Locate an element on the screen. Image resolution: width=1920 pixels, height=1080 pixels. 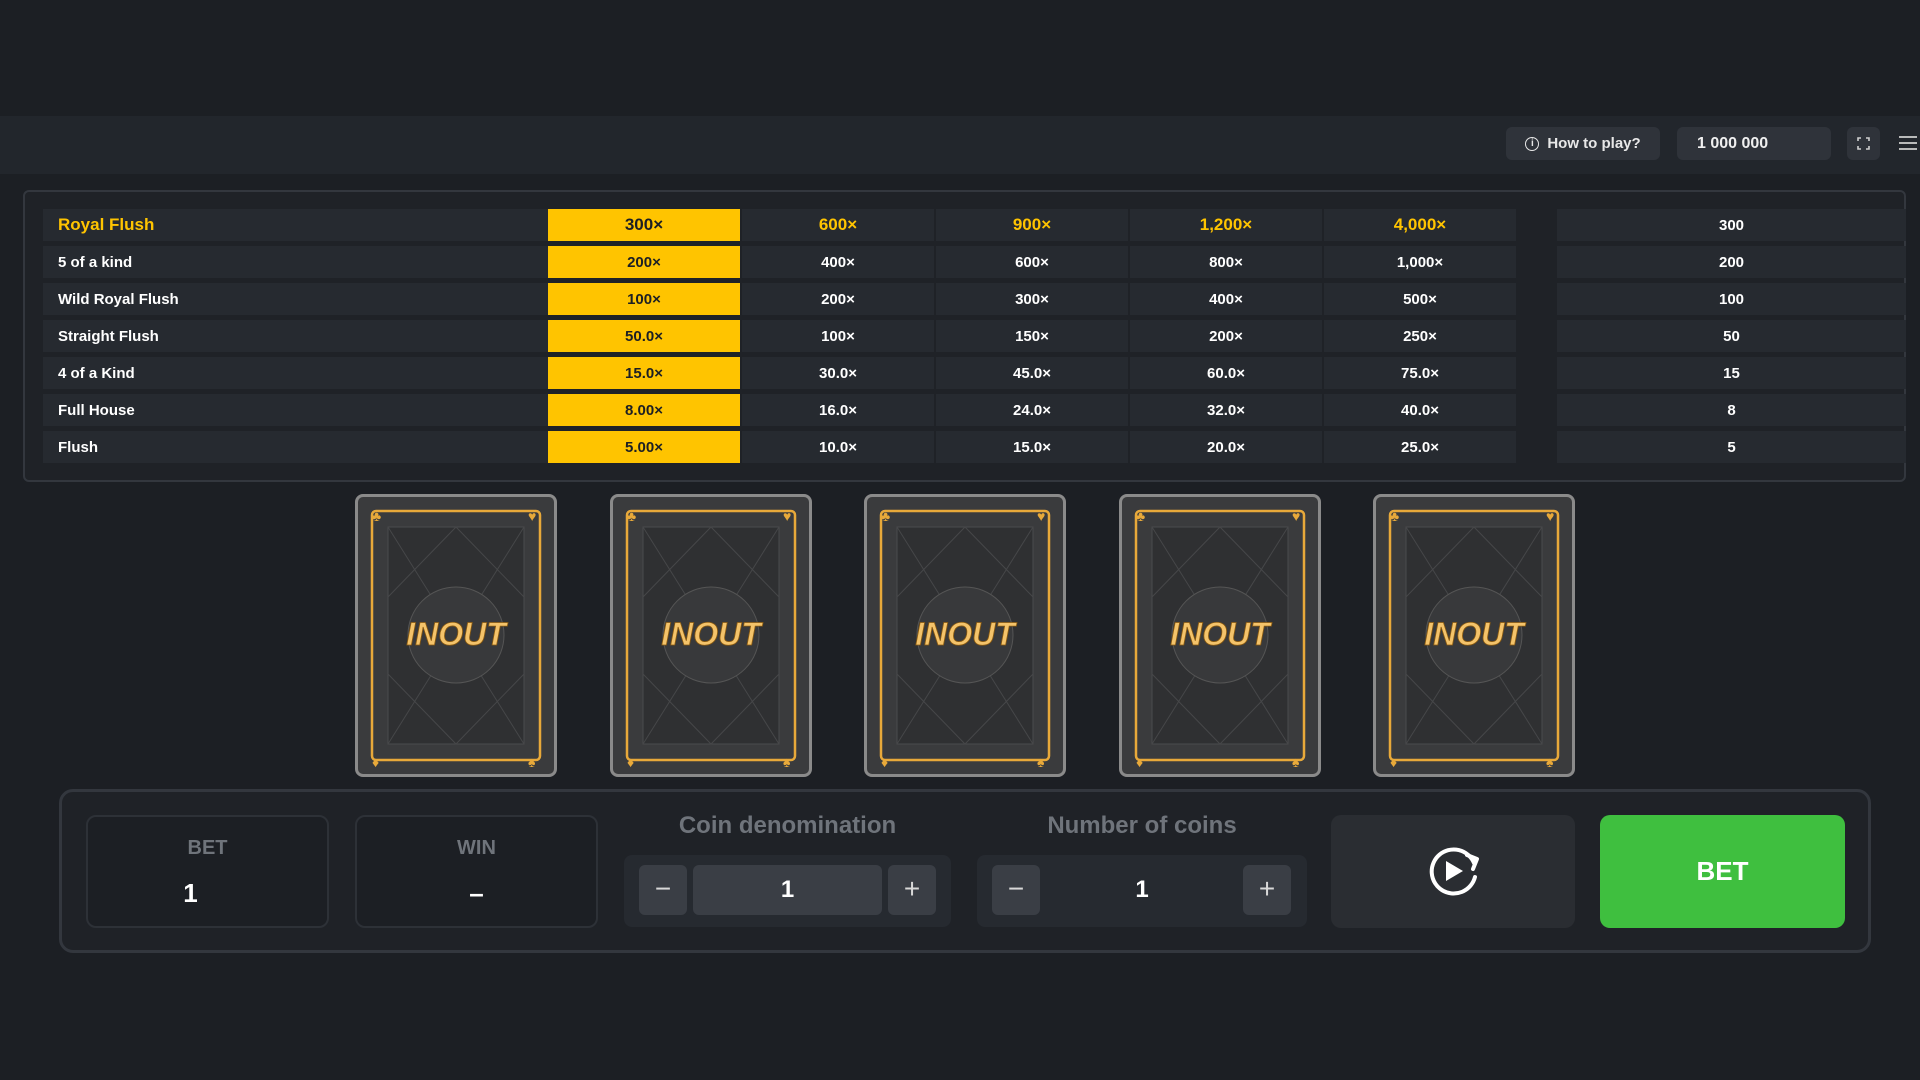
multiplier-cell: 30.0× is located at coordinates (838, 373).